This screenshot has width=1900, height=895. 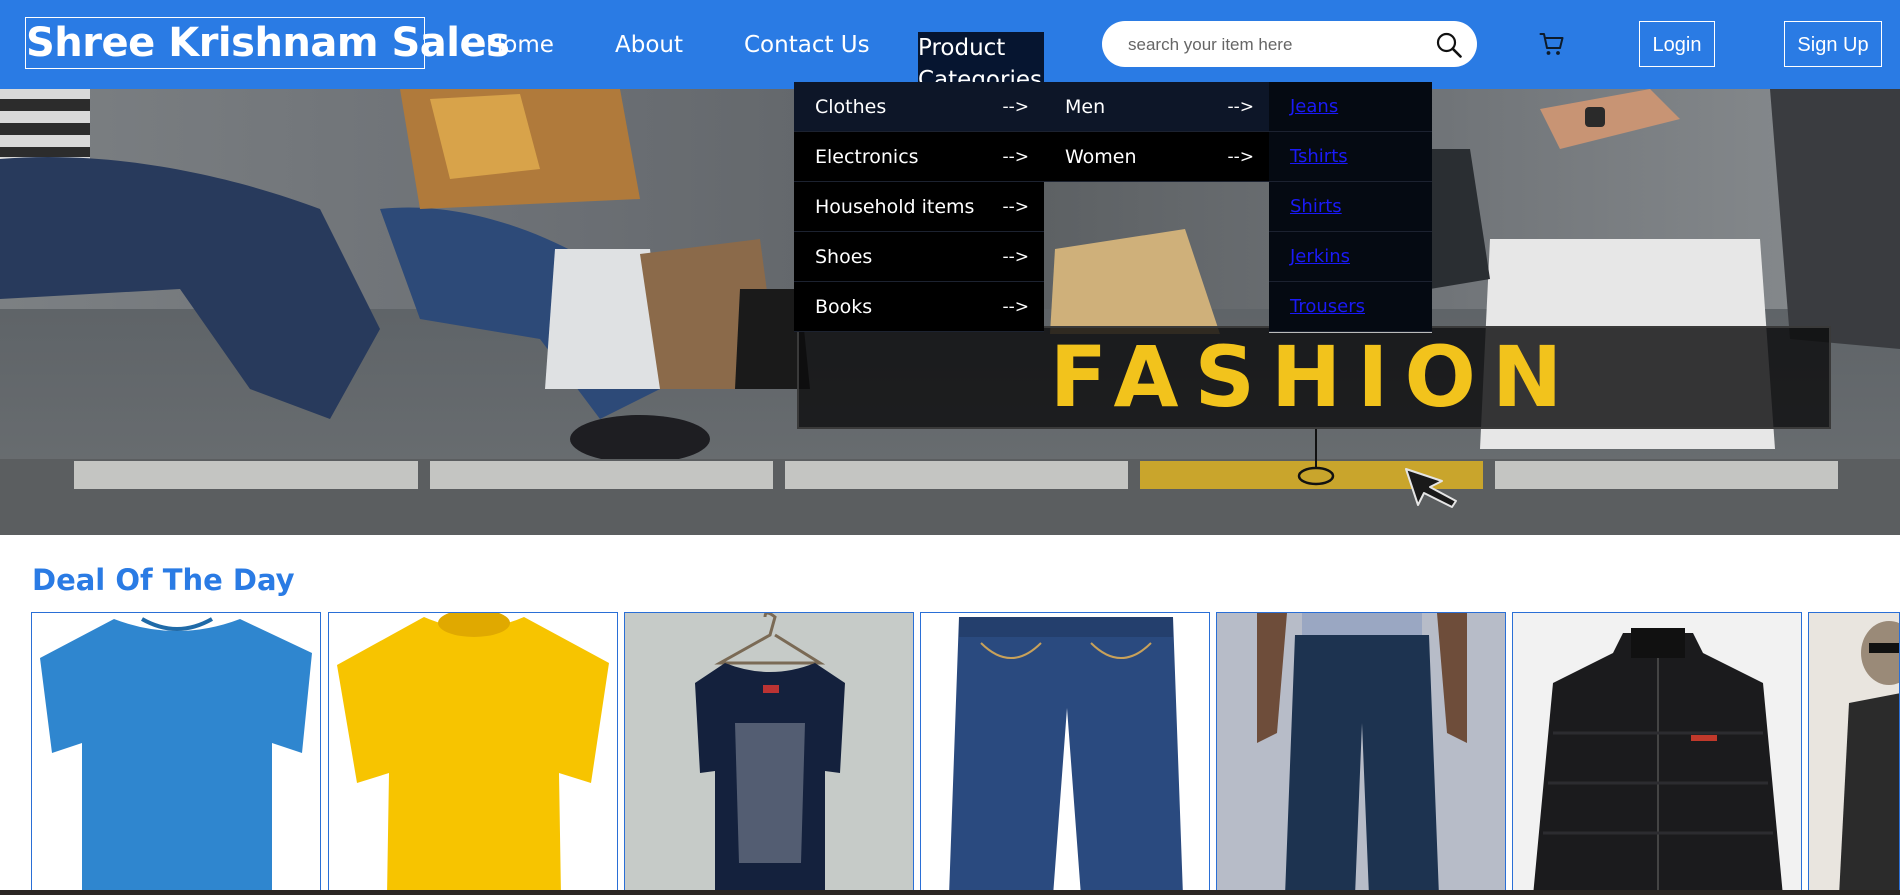 What do you see at coordinates (807, 45) in the screenshot?
I see `nav-contact-us: Contact Us` at bounding box center [807, 45].